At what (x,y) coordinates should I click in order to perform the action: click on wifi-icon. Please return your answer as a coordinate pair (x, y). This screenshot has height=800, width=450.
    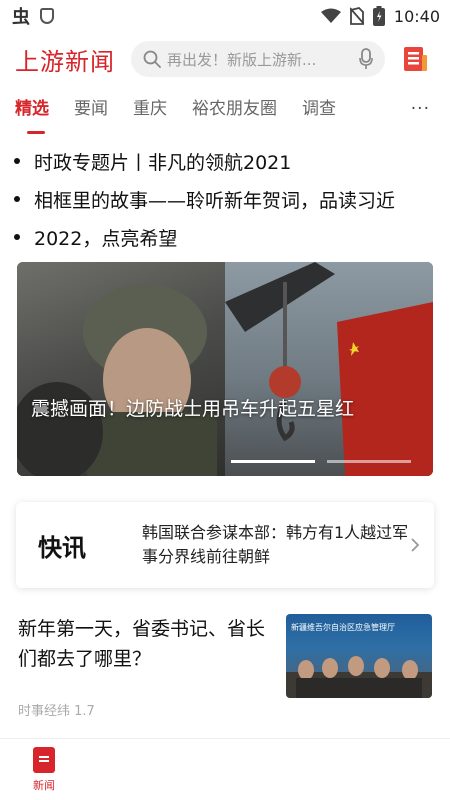
    Looking at the image, I should click on (330, 15).